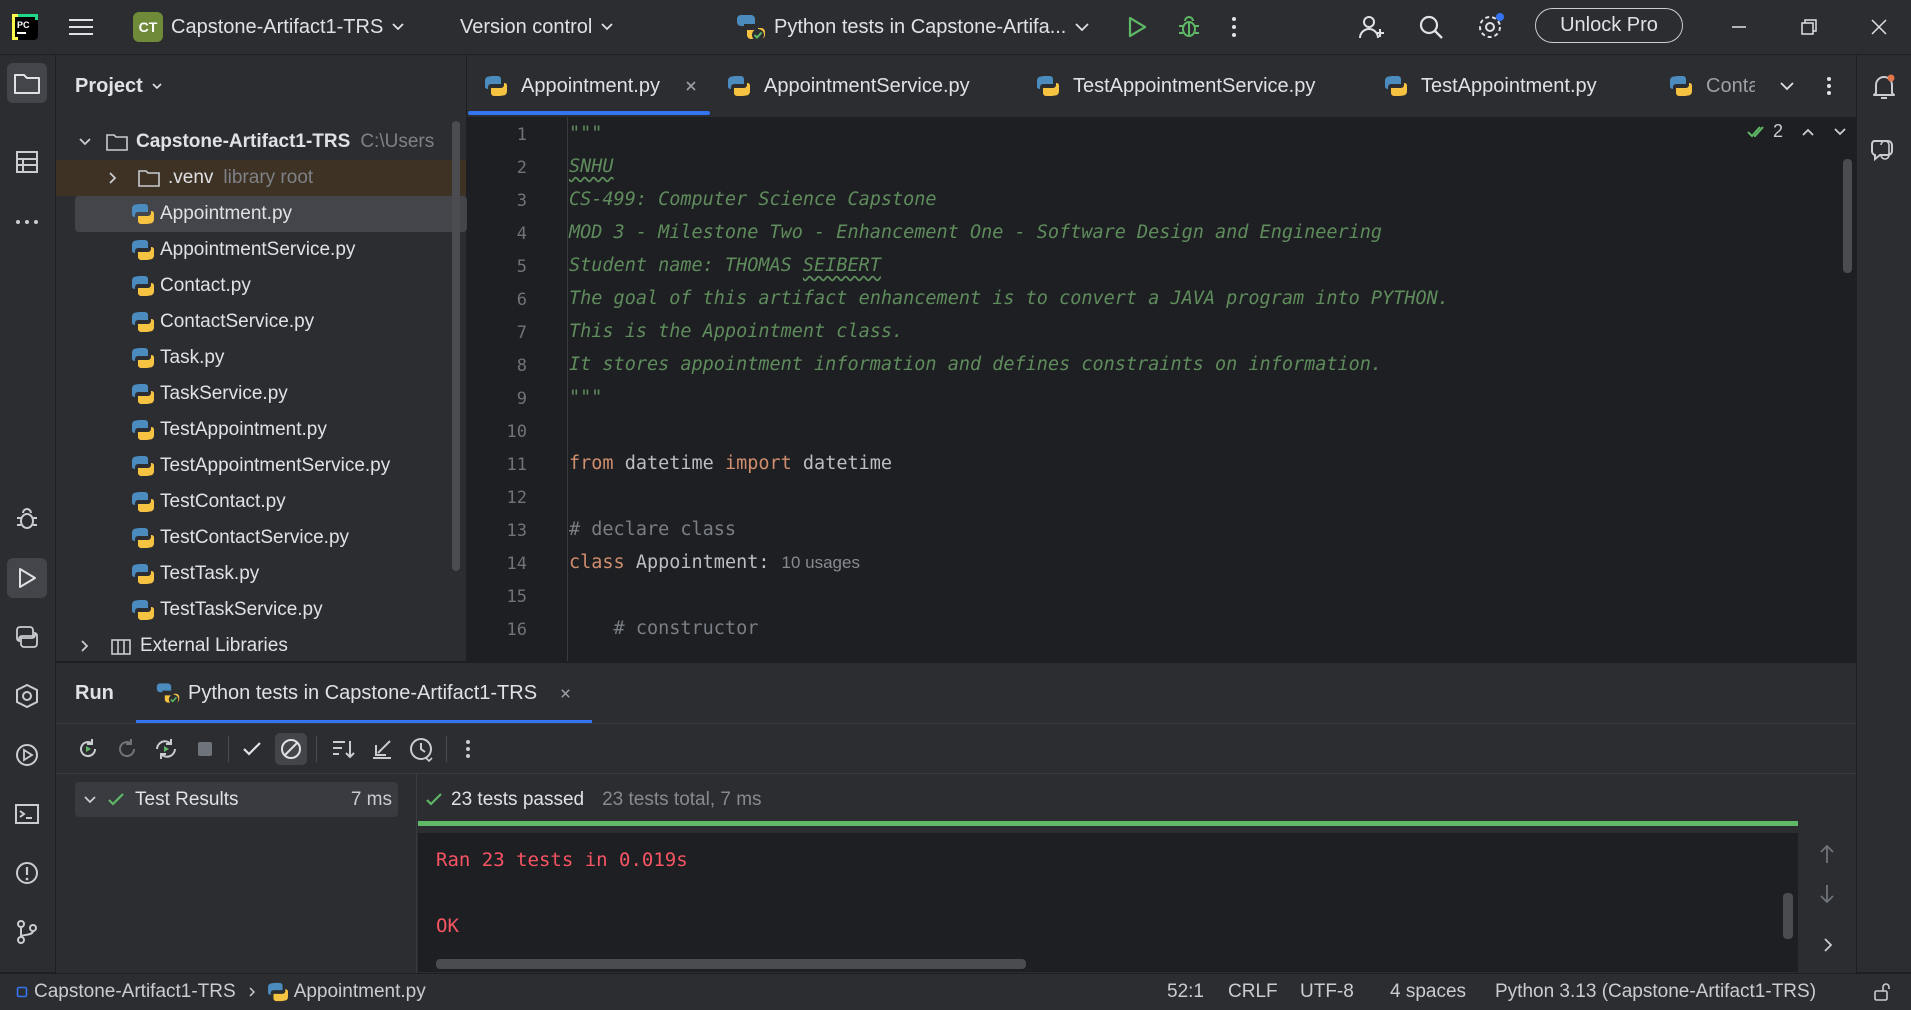 Image resolution: width=1911 pixels, height=1010 pixels. Describe the element at coordinates (1879, 27) in the screenshot. I see `close-window-button` at that location.